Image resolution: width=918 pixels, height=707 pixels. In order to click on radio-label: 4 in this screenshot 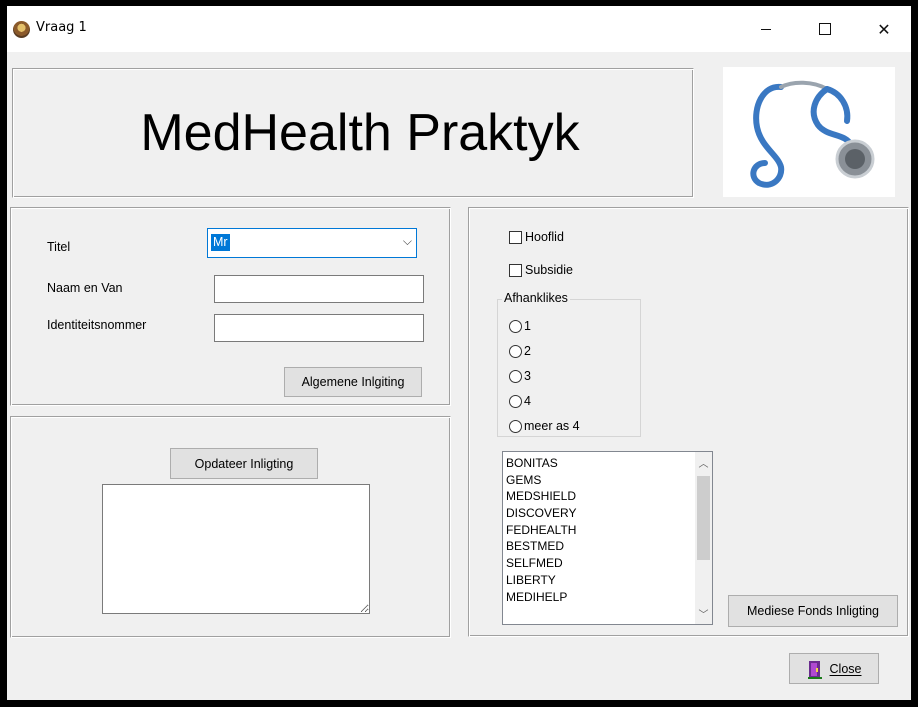, I will do `click(527, 401)`.